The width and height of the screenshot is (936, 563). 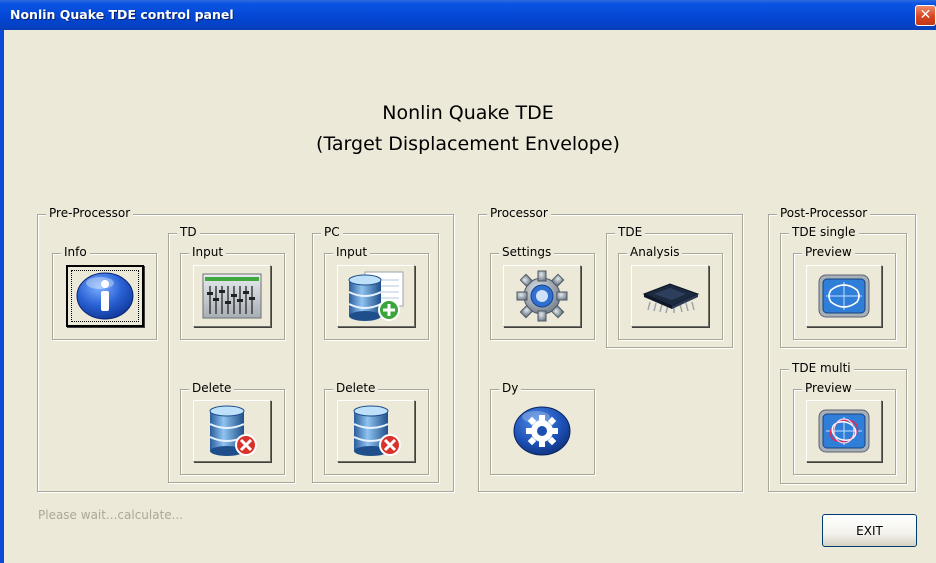 What do you see at coordinates (527, 252) in the screenshot?
I see `settings-label: Settings` at bounding box center [527, 252].